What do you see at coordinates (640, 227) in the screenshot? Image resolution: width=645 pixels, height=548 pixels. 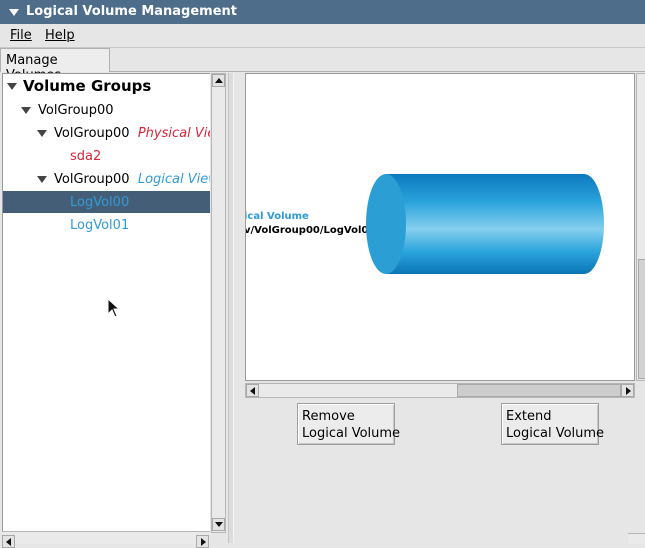 I see `canvas-vertical-scrollbar` at bounding box center [640, 227].